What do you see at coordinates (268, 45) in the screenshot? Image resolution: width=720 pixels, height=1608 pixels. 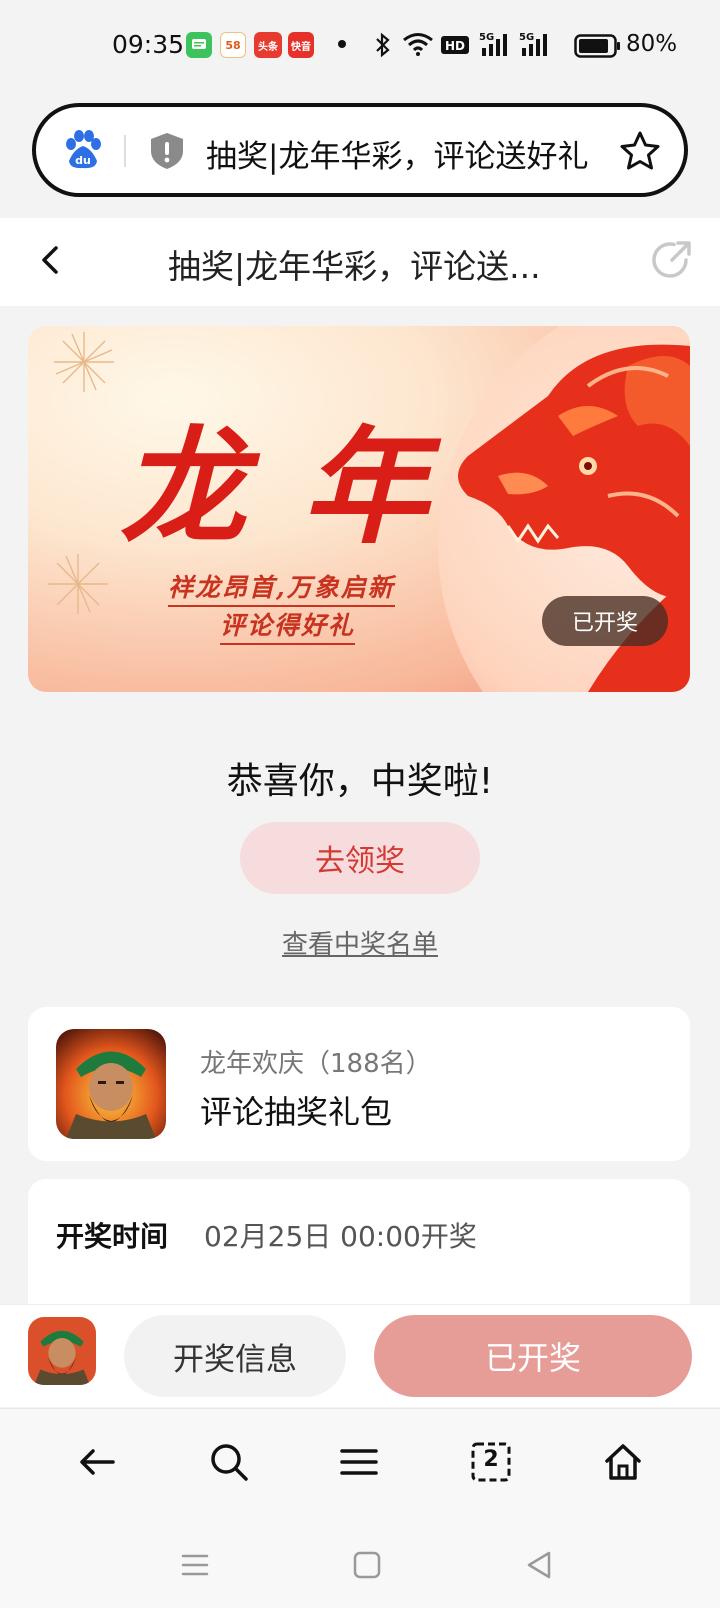 I see `toutiao-icon: 头条` at bounding box center [268, 45].